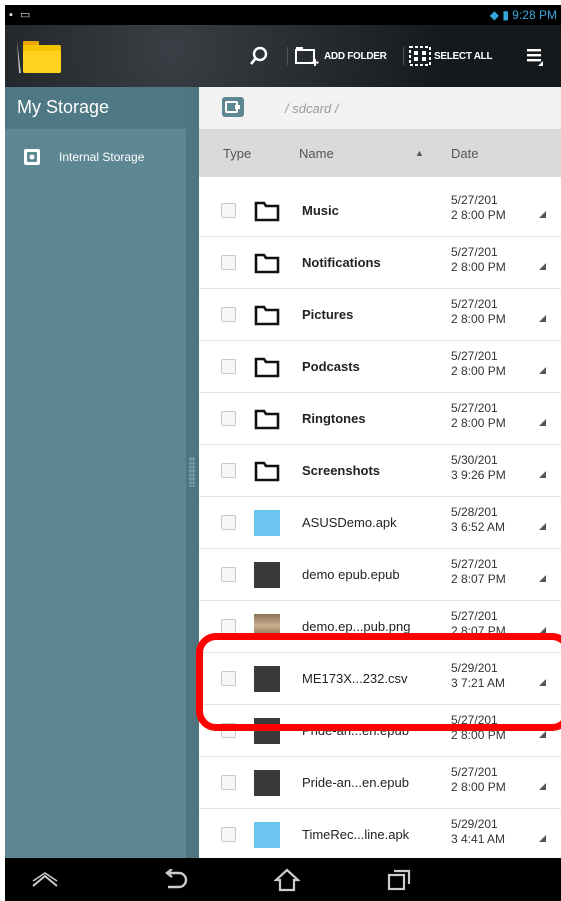  I want to click on file-name: Music, so click(320, 210).